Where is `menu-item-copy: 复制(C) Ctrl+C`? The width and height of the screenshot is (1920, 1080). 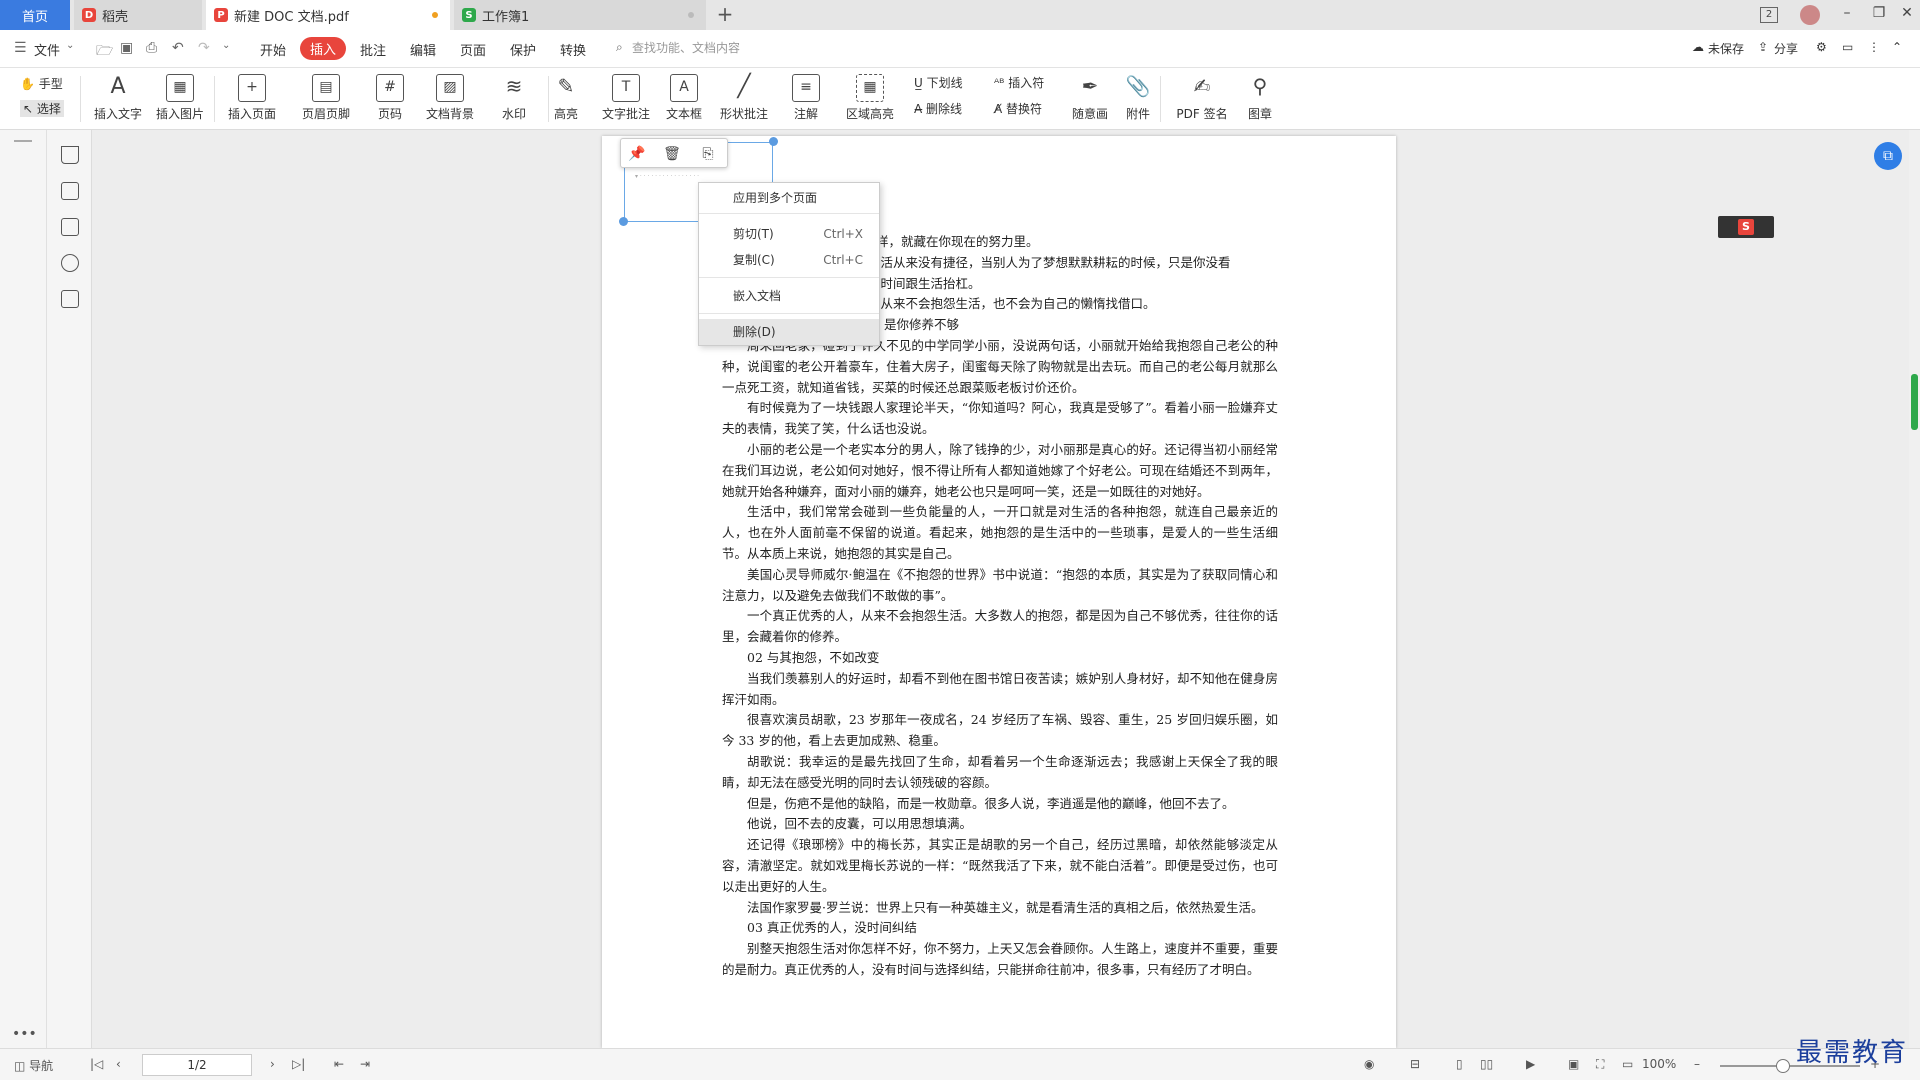
menu-item-copy: 复制(C) Ctrl+C is located at coordinates (789, 260).